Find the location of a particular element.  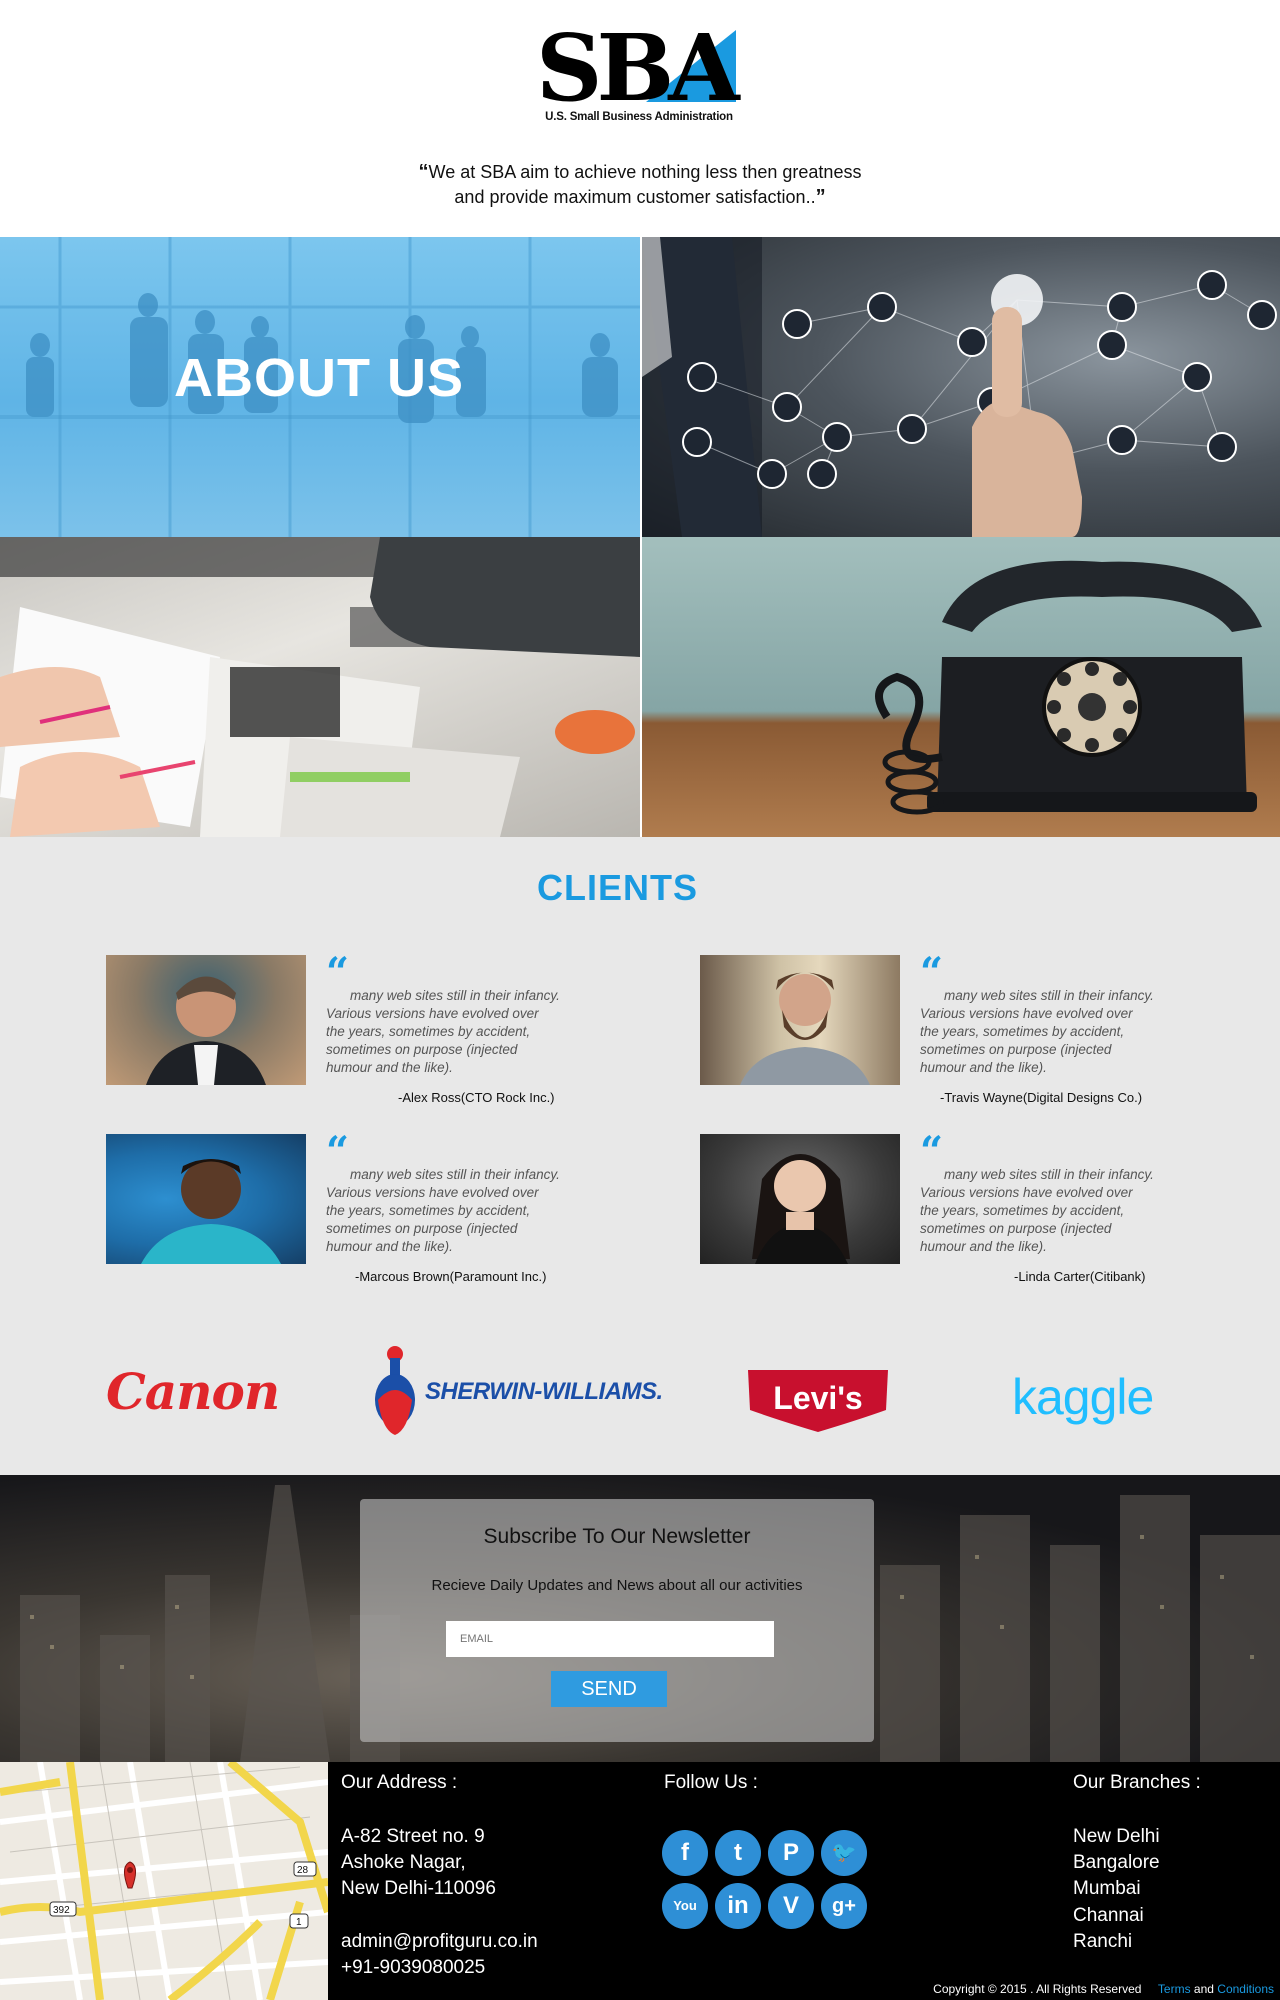

svg-text: SBA is located at coordinates (638, 67).